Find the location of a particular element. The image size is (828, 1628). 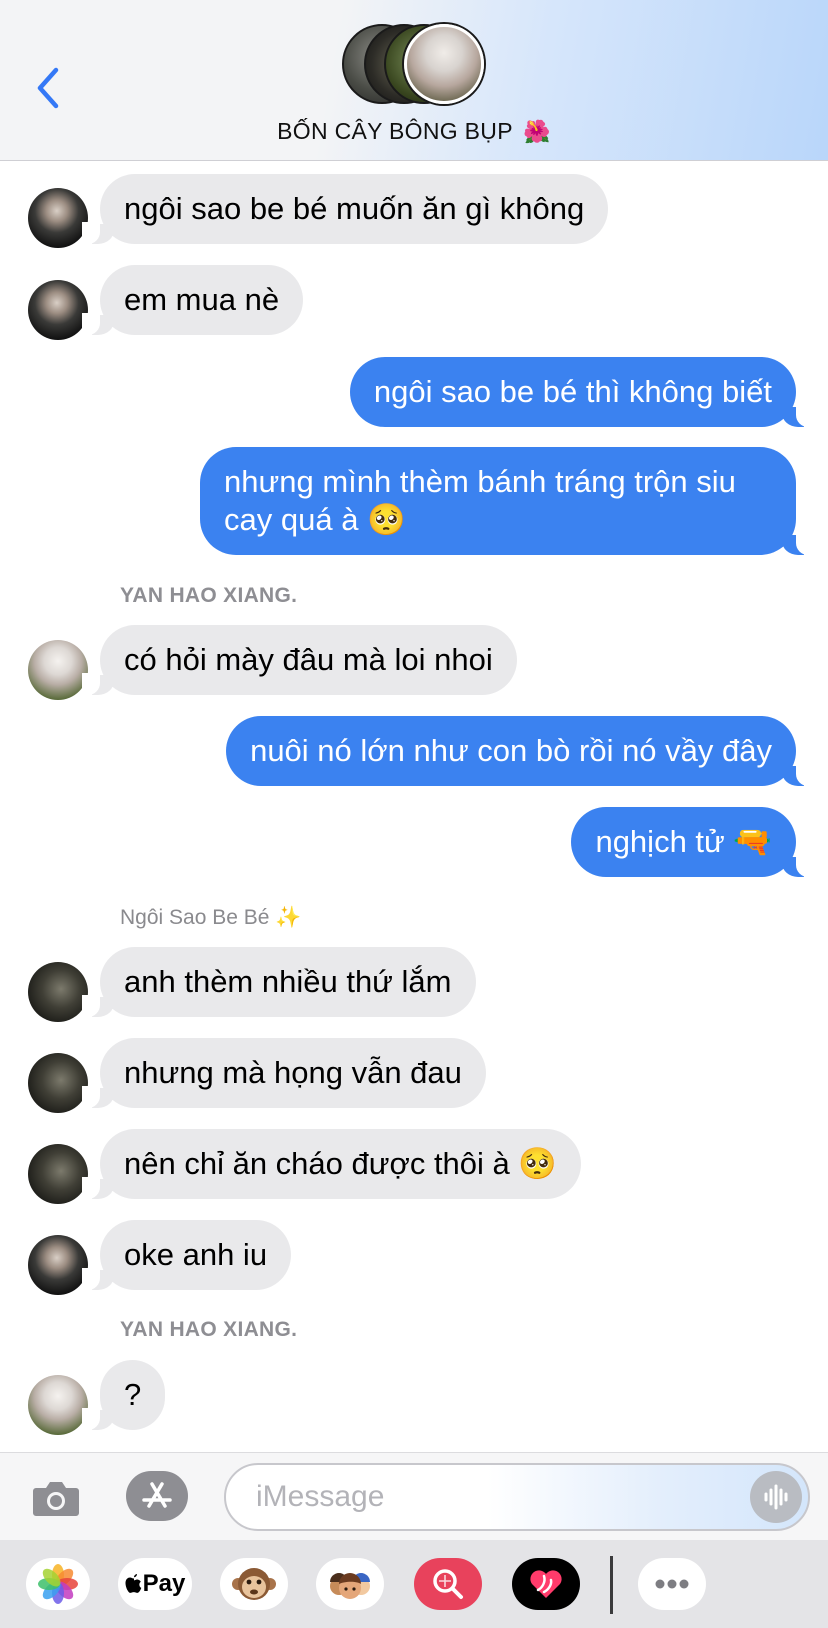

animoji-button is located at coordinates (254, 1584).